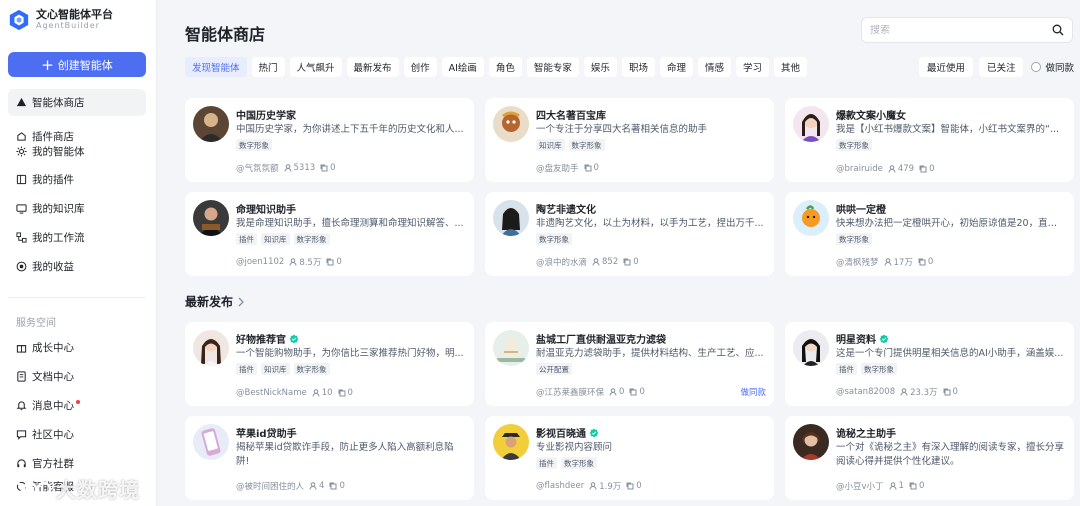 The height and width of the screenshot is (506, 1080). I want to click on tab-ai-painting: AI绘画, so click(462, 67).